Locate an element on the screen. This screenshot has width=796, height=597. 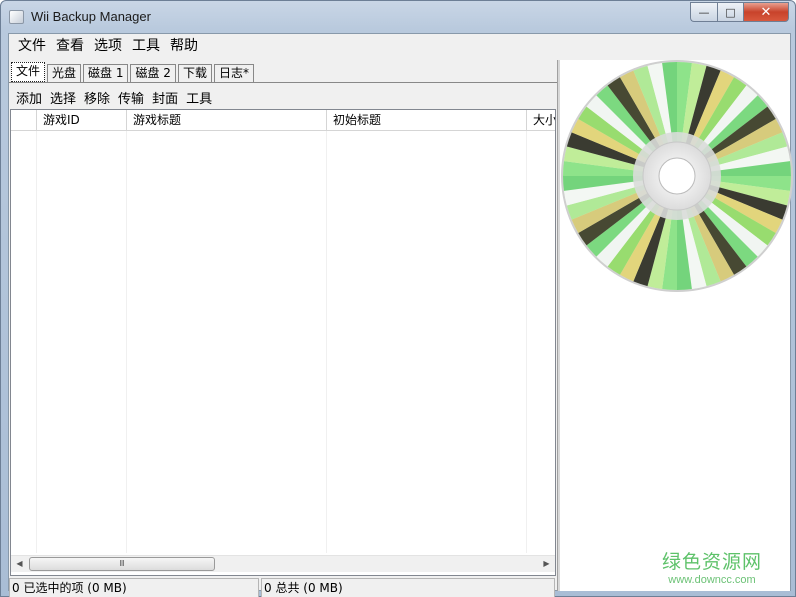
scroll-left-icon: ◀ is located at coordinates (19, 564).